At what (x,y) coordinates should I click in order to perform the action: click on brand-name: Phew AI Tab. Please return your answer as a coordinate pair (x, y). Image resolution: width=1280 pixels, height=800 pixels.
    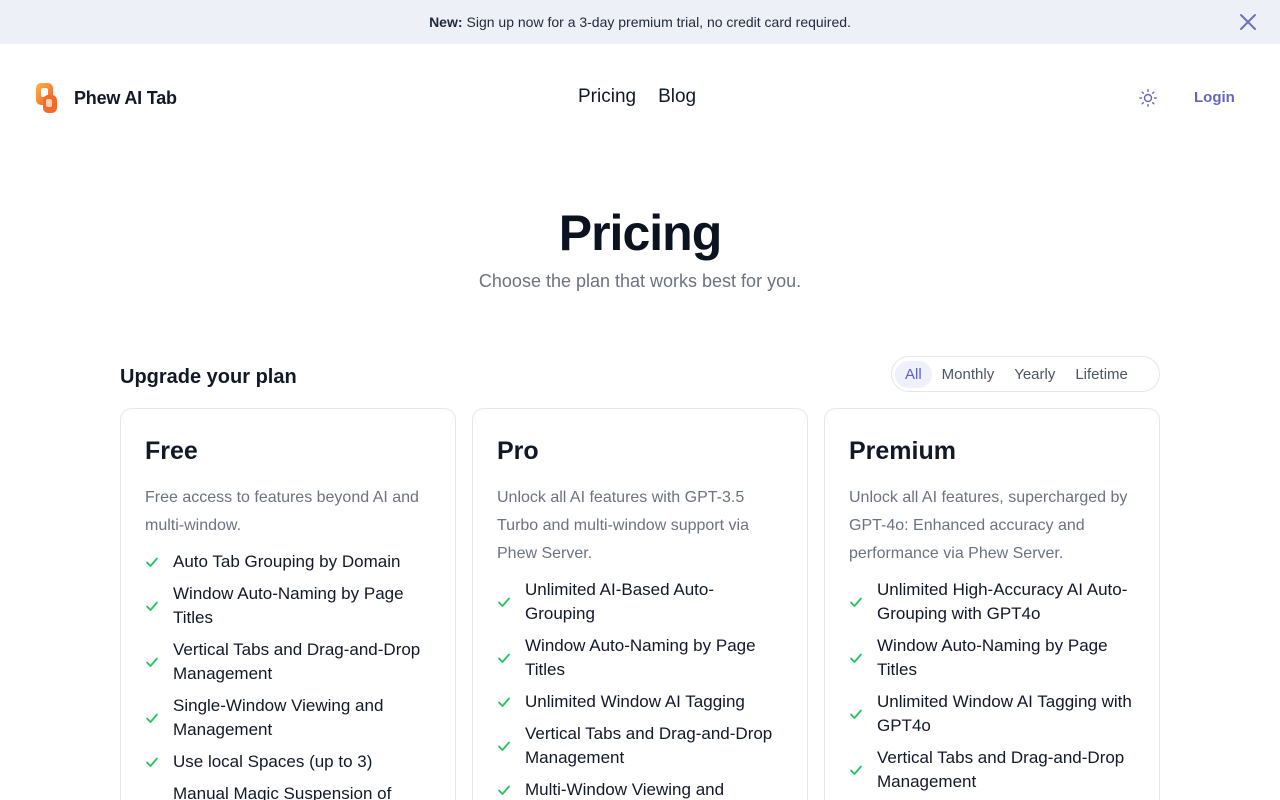
    Looking at the image, I should click on (125, 97).